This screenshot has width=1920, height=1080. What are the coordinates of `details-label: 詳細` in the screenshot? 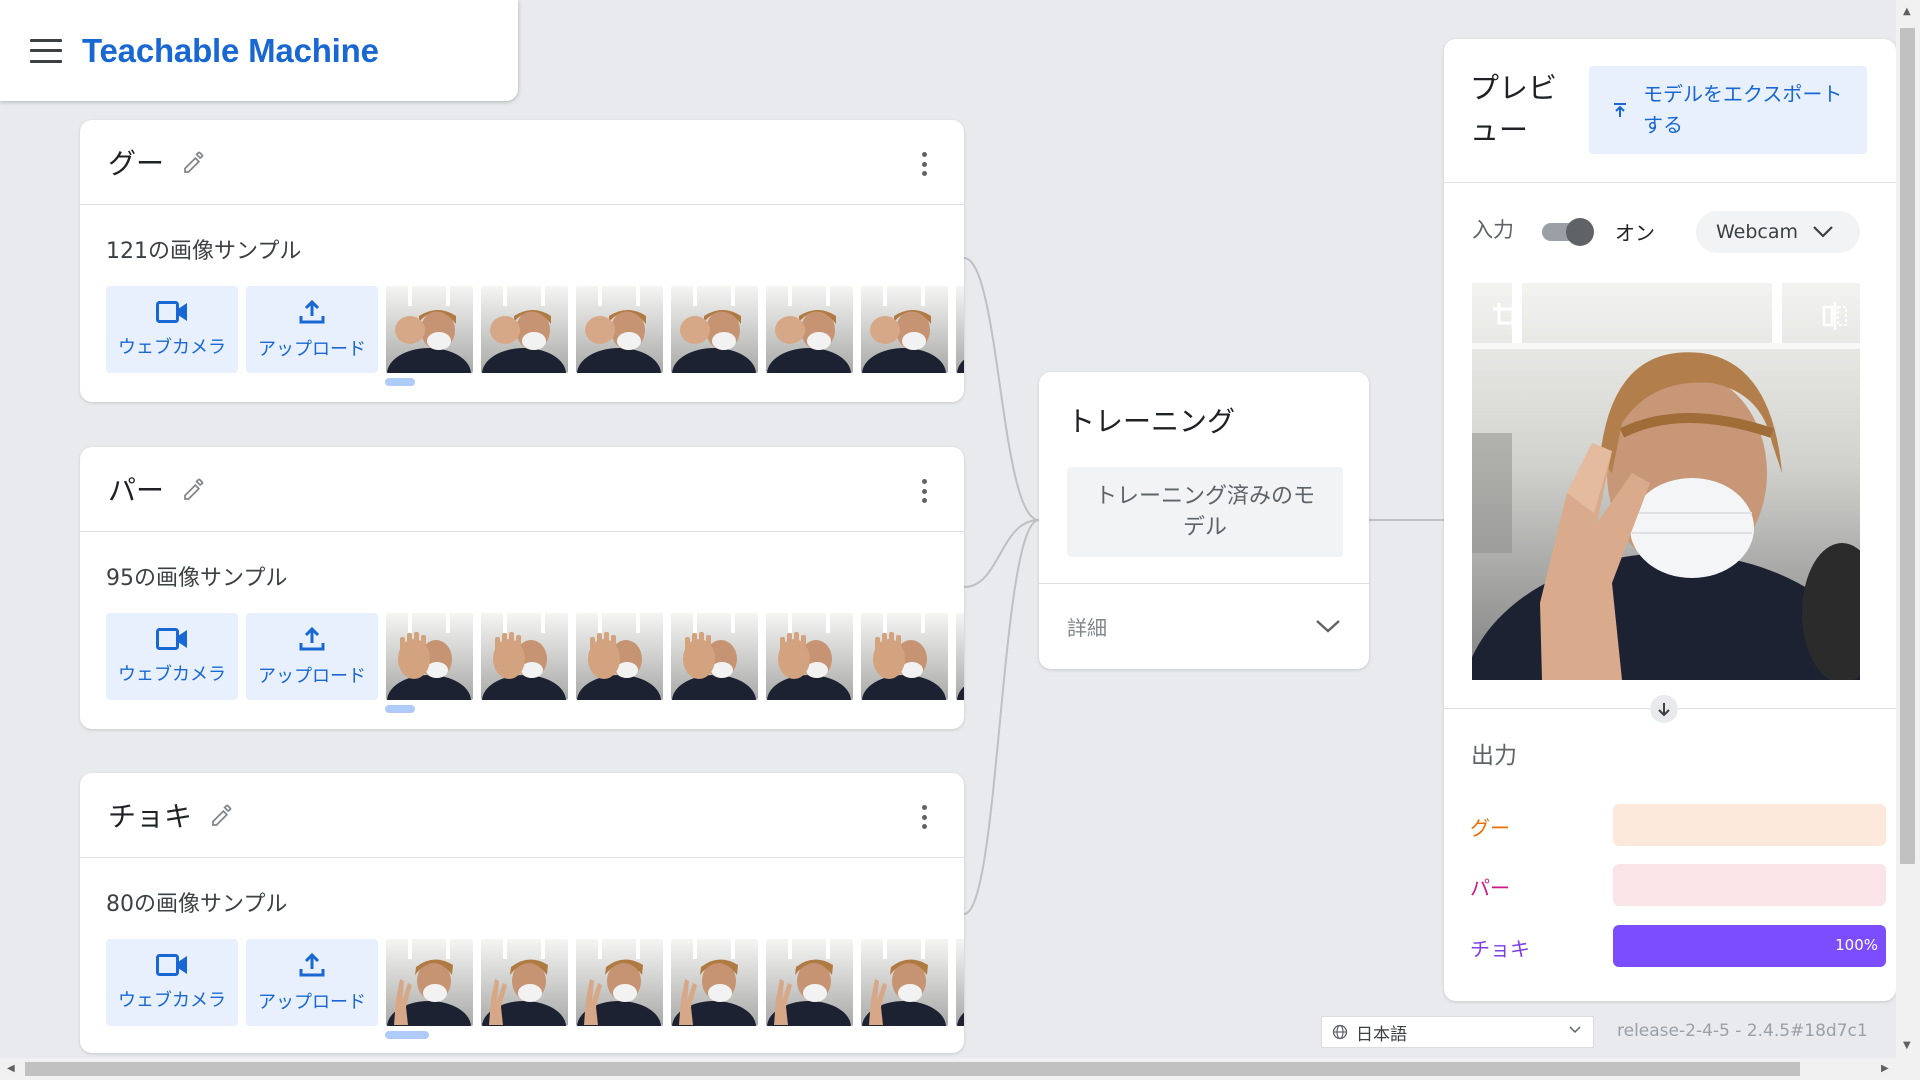 It's located at (1087, 627).